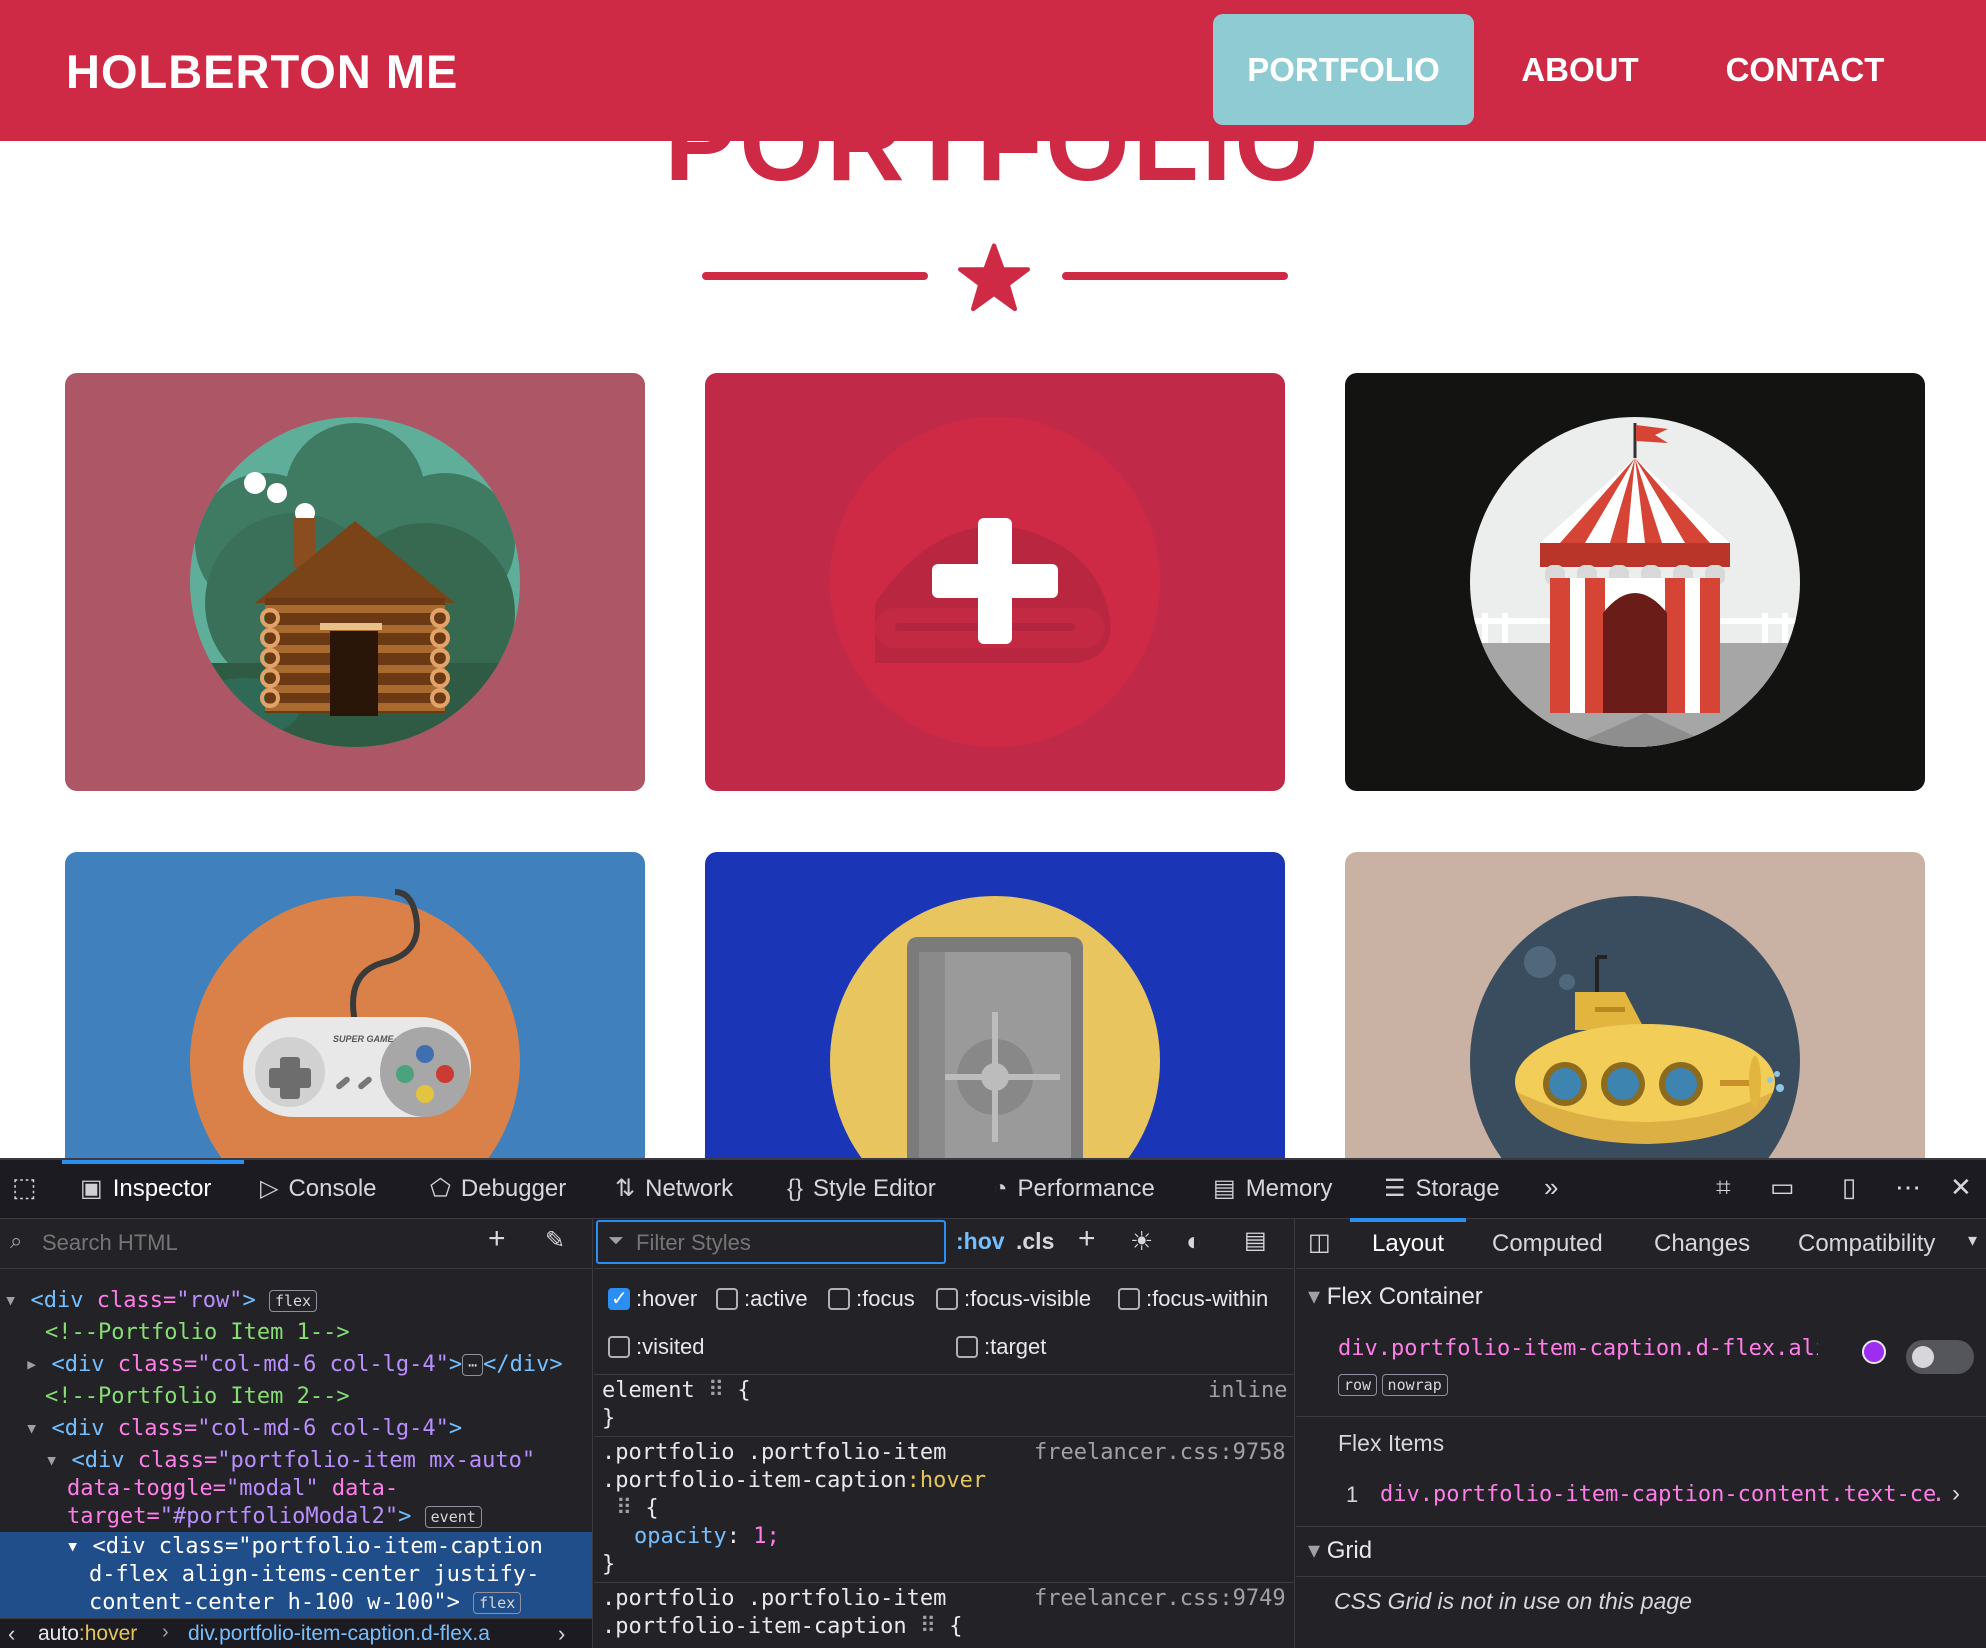  Describe the element at coordinates (1782, 1187) in the screenshot. I see `ruler-icon: ▭` at that location.